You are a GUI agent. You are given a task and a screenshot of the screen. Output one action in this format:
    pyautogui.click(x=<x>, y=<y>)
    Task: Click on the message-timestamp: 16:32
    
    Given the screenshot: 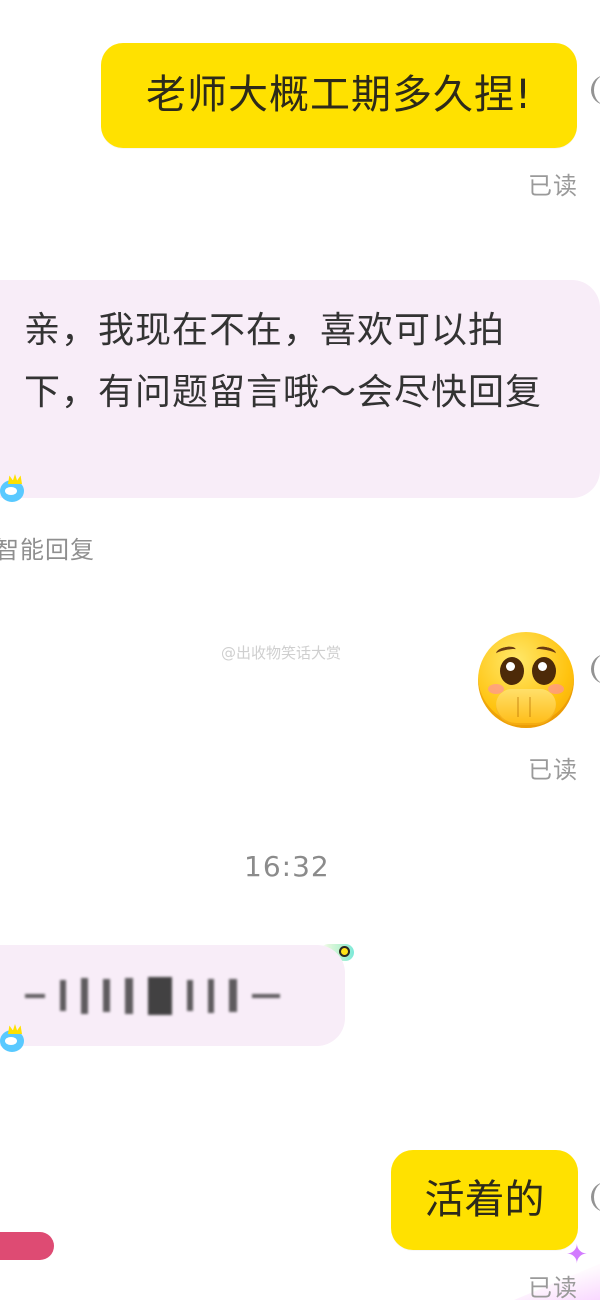 What is the action you would take?
    pyautogui.click(x=287, y=866)
    